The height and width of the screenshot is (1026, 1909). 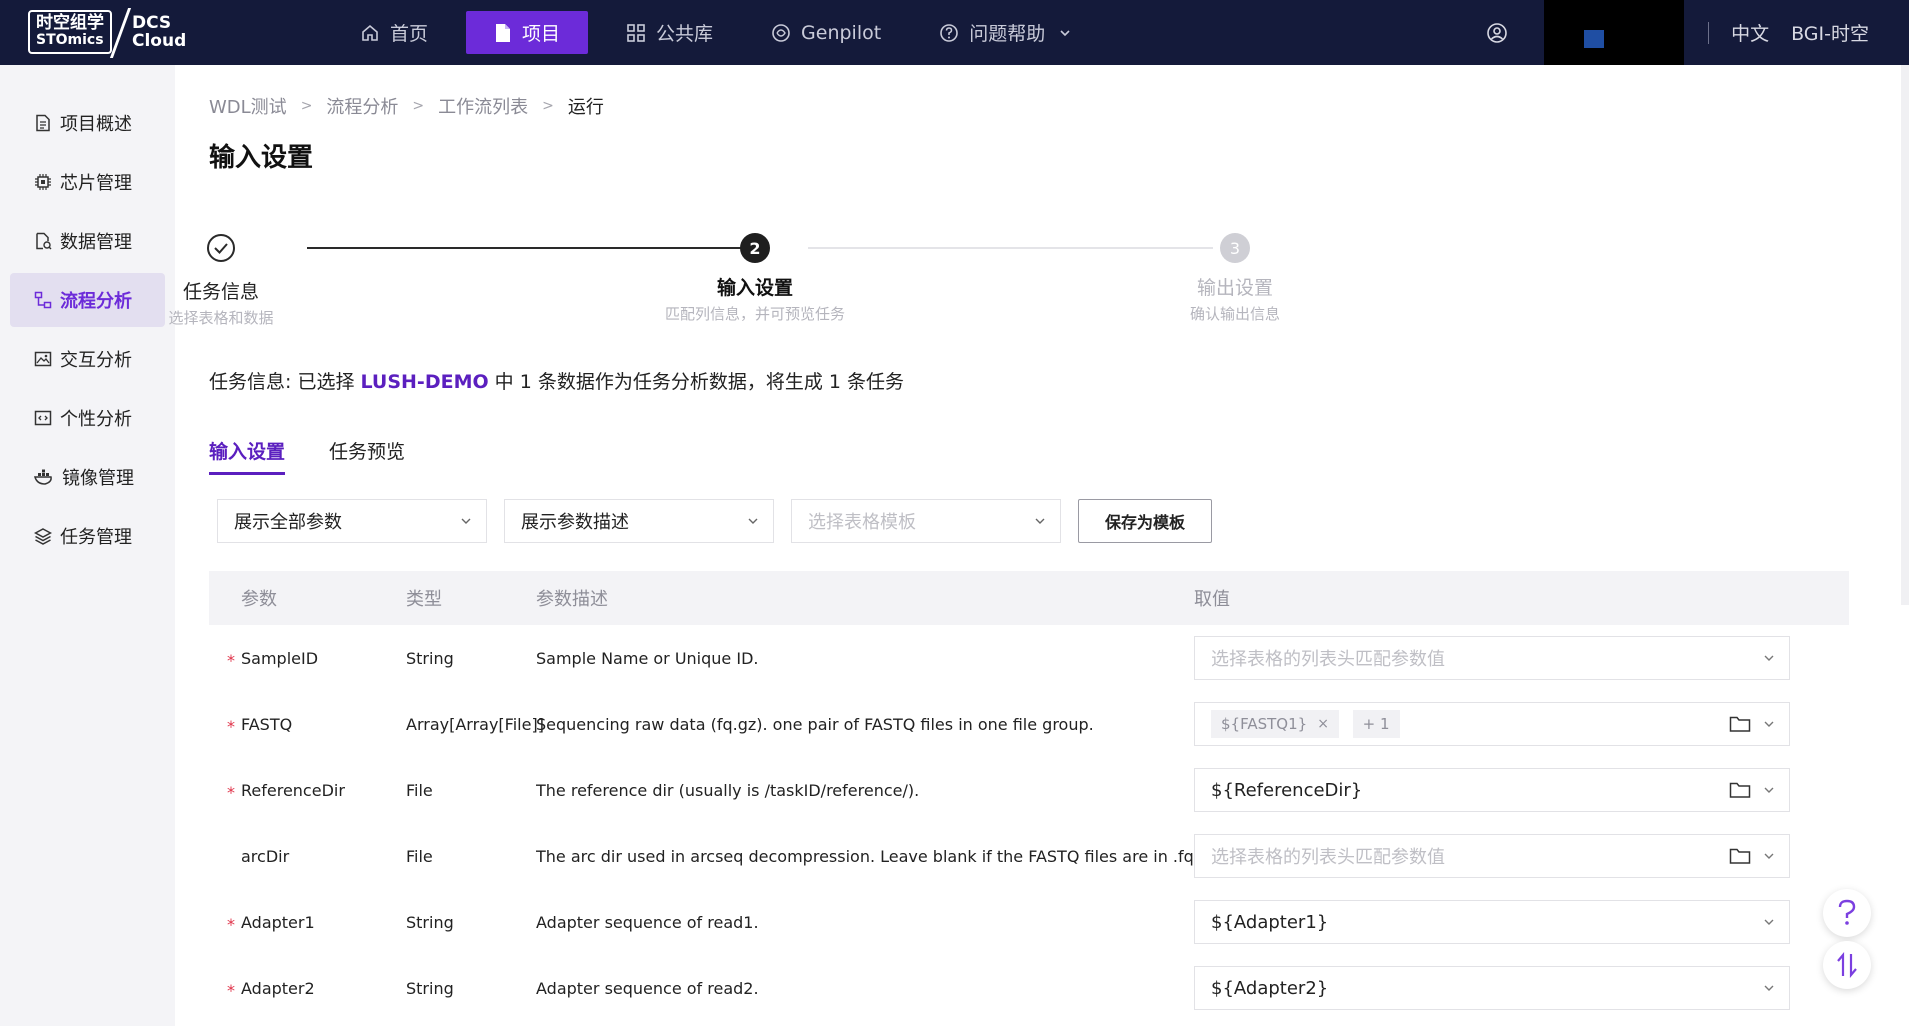 I want to click on more-tags-badge: + 1, so click(x=1376, y=724).